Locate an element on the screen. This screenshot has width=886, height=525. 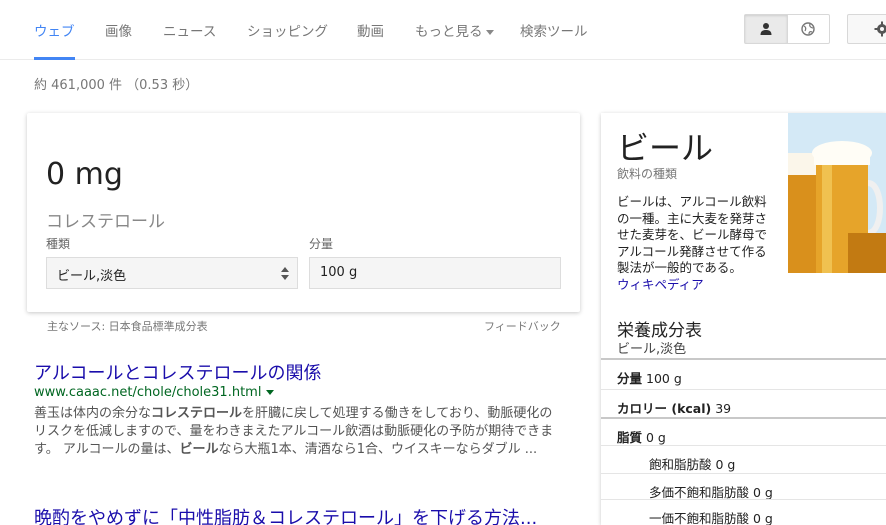
globe-icon is located at coordinates (808, 29).